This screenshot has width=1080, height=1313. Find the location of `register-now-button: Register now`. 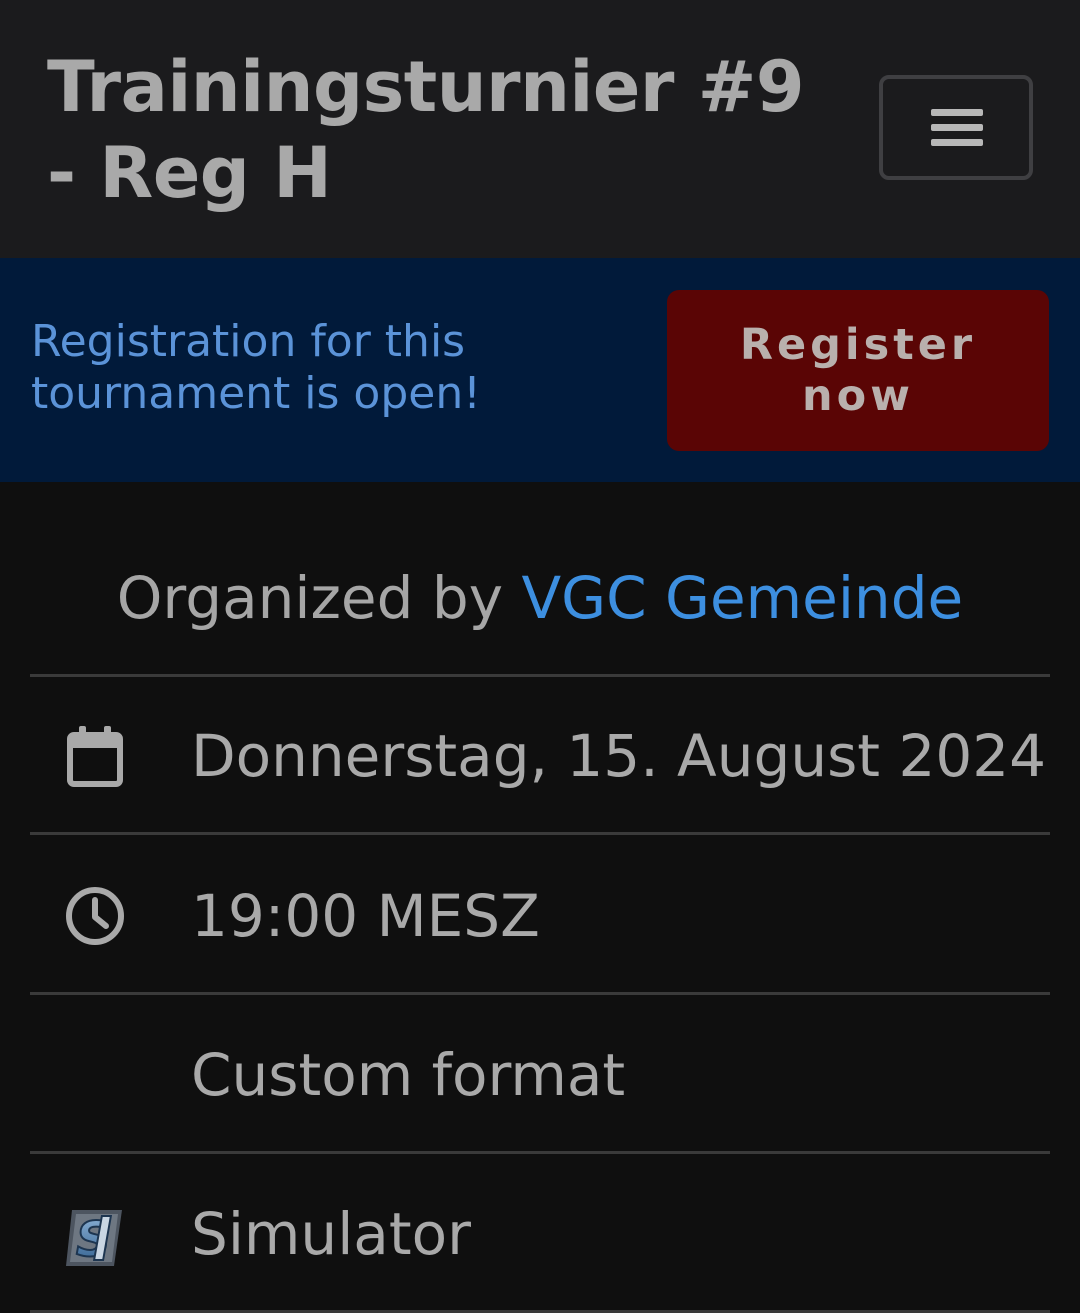

register-now-button: Register now is located at coordinates (858, 370).